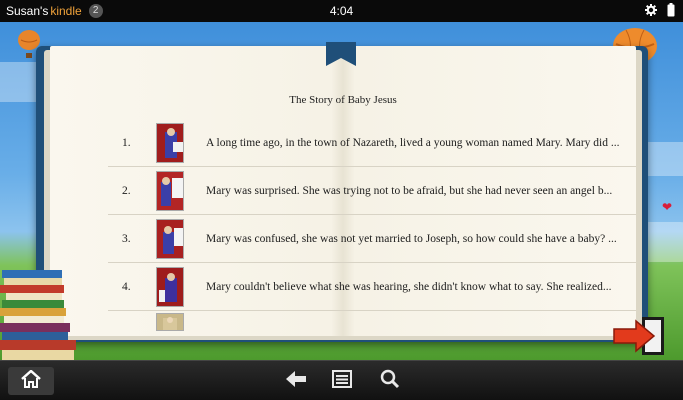 The height and width of the screenshot is (400, 683). Describe the element at coordinates (126, 190) in the screenshot. I see `chapter-number: 2.` at that location.